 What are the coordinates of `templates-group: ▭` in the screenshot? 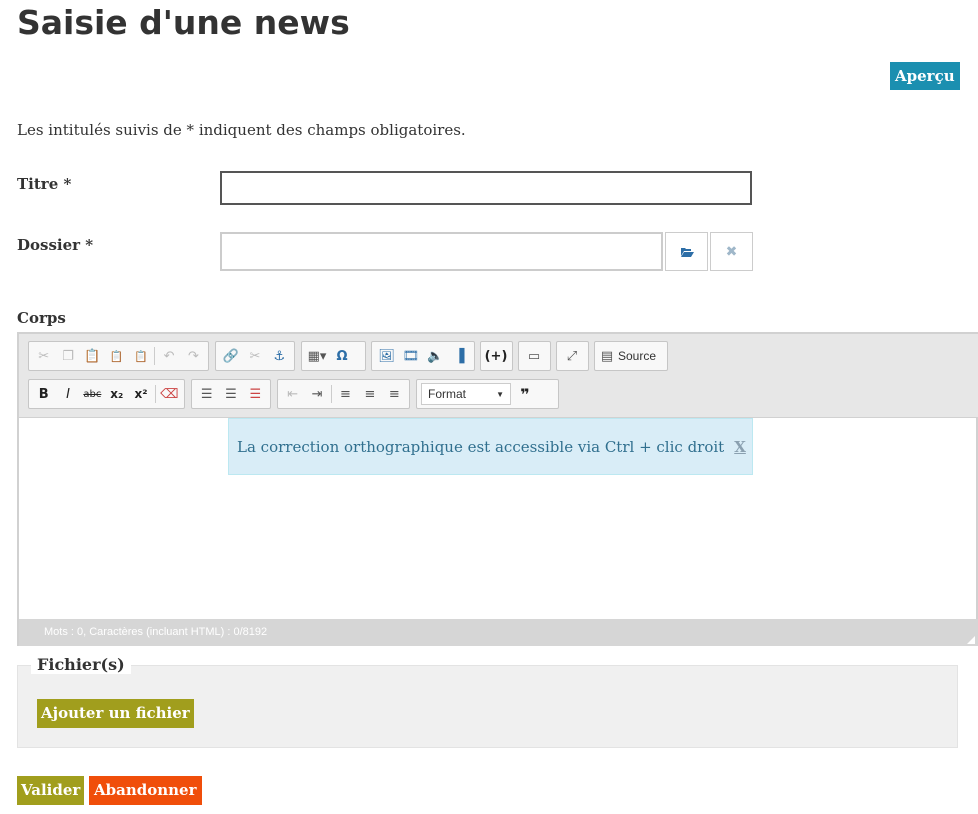 It's located at (534, 356).